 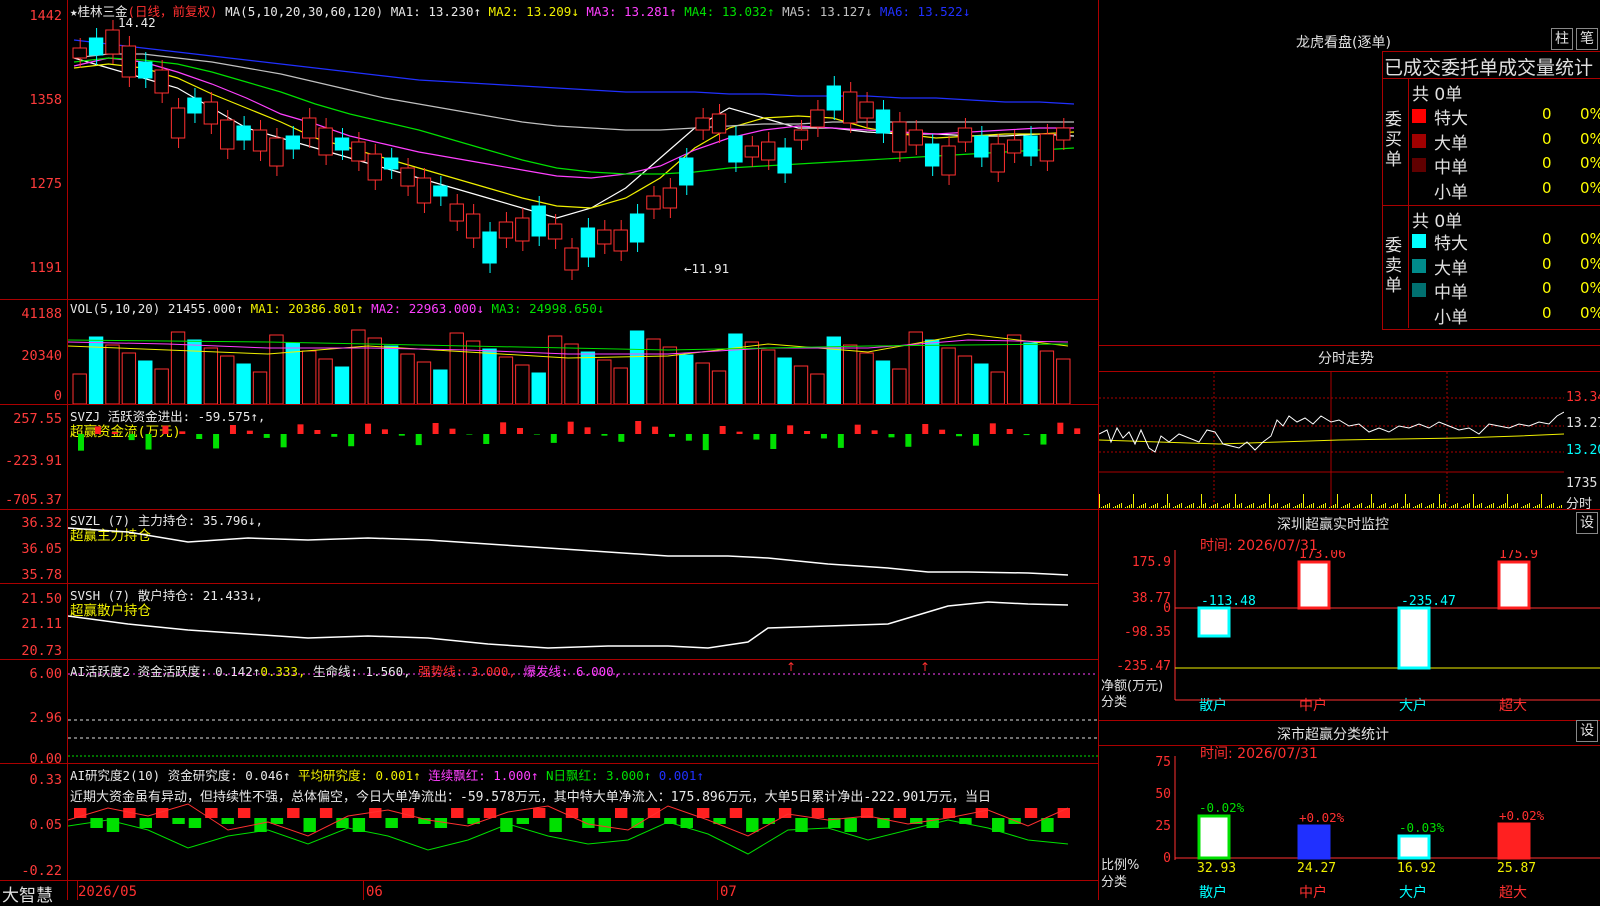 What do you see at coordinates (41, 871) in the screenshot?
I see `ai2-tick: -0.22` at bounding box center [41, 871].